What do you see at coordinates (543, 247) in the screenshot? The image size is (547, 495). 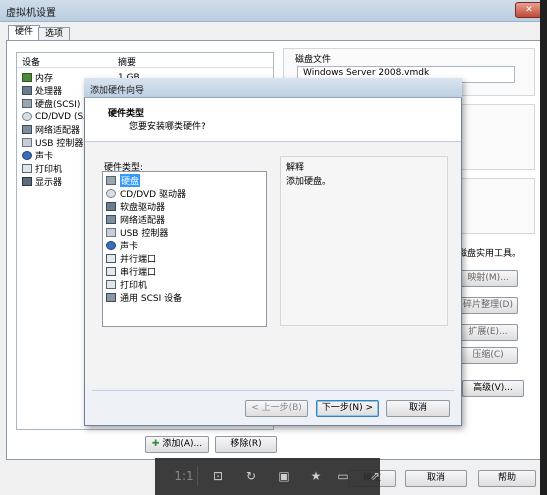 I see `window-edge` at bounding box center [543, 247].